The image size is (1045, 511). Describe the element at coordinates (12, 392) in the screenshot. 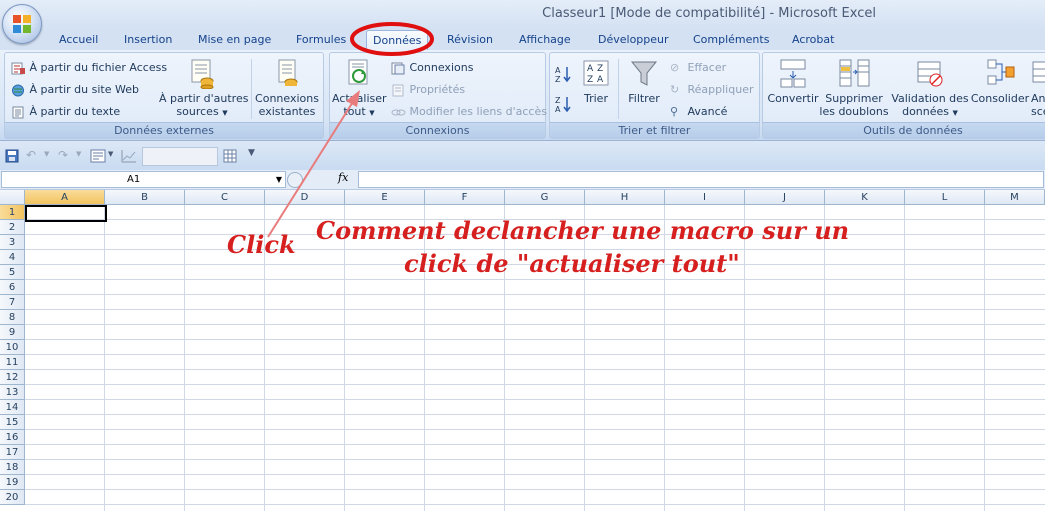

I see `row-header: 13` at that location.